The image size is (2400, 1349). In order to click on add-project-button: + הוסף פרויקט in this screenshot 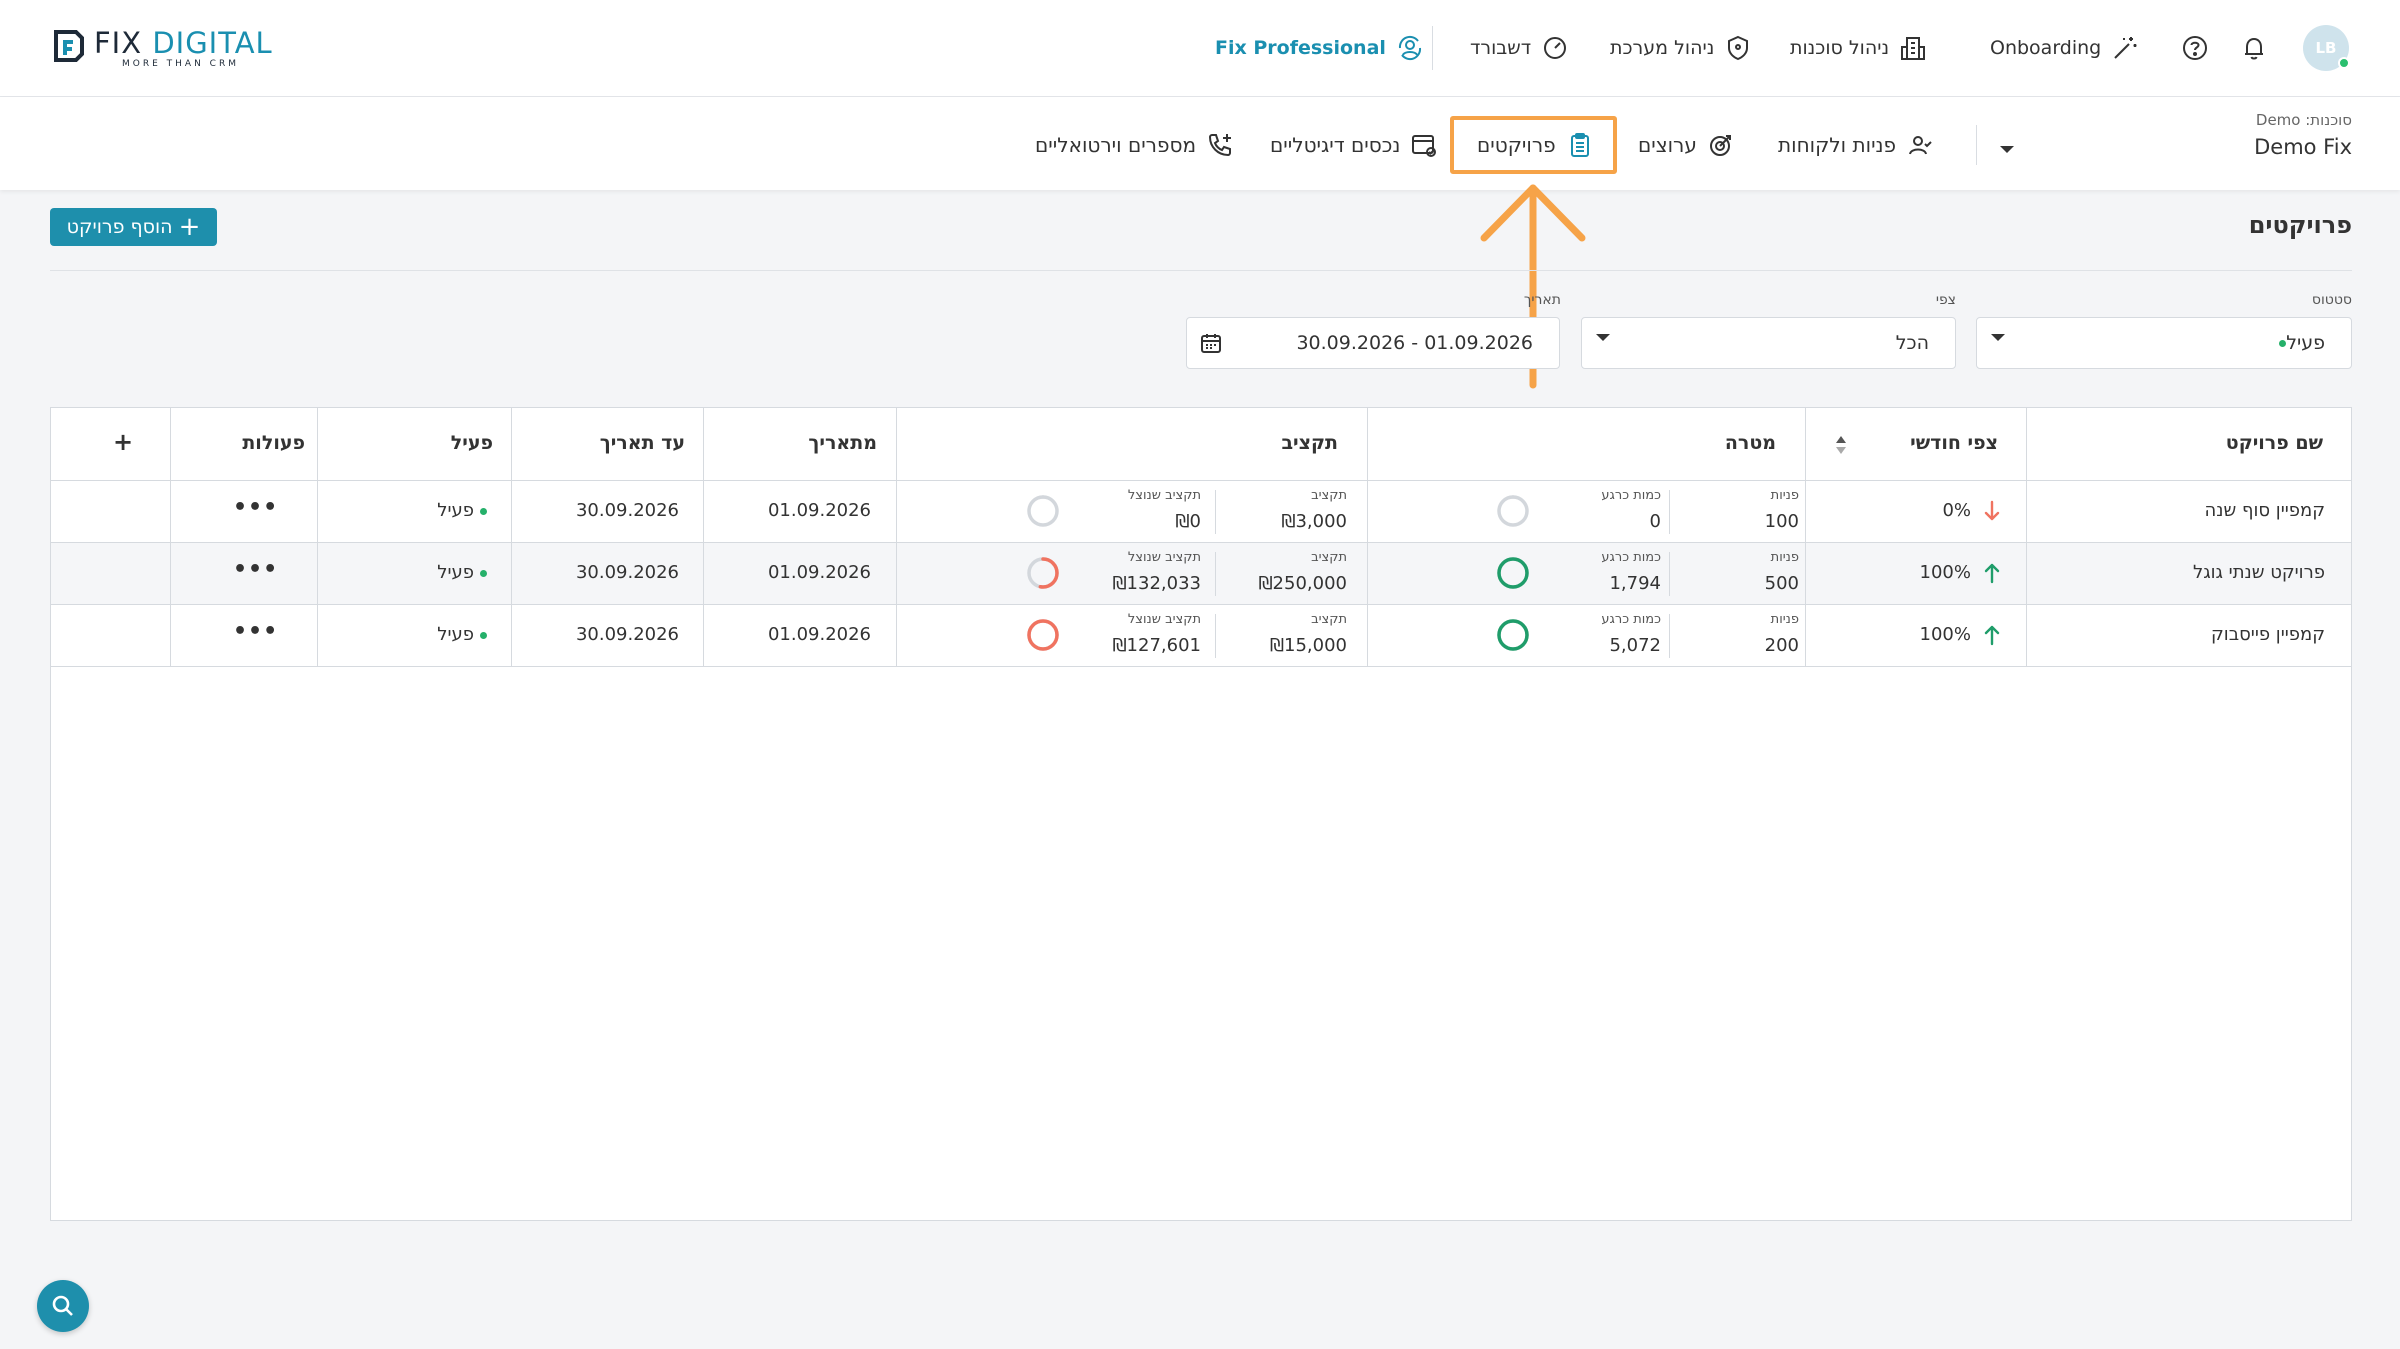, I will do `click(133, 227)`.